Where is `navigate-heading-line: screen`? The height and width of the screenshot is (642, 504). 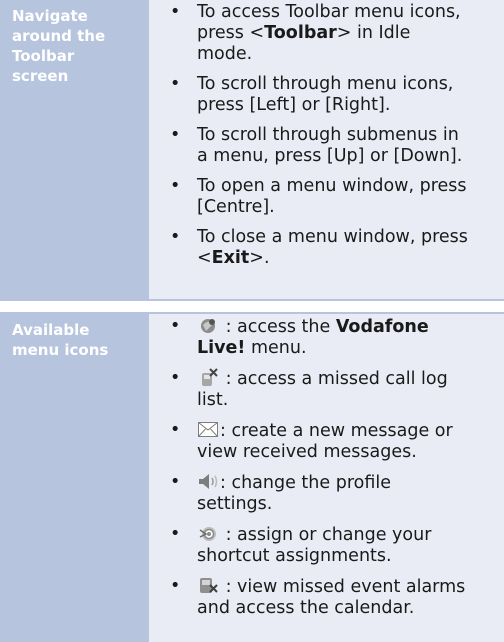 navigate-heading-line: screen is located at coordinates (40, 76).